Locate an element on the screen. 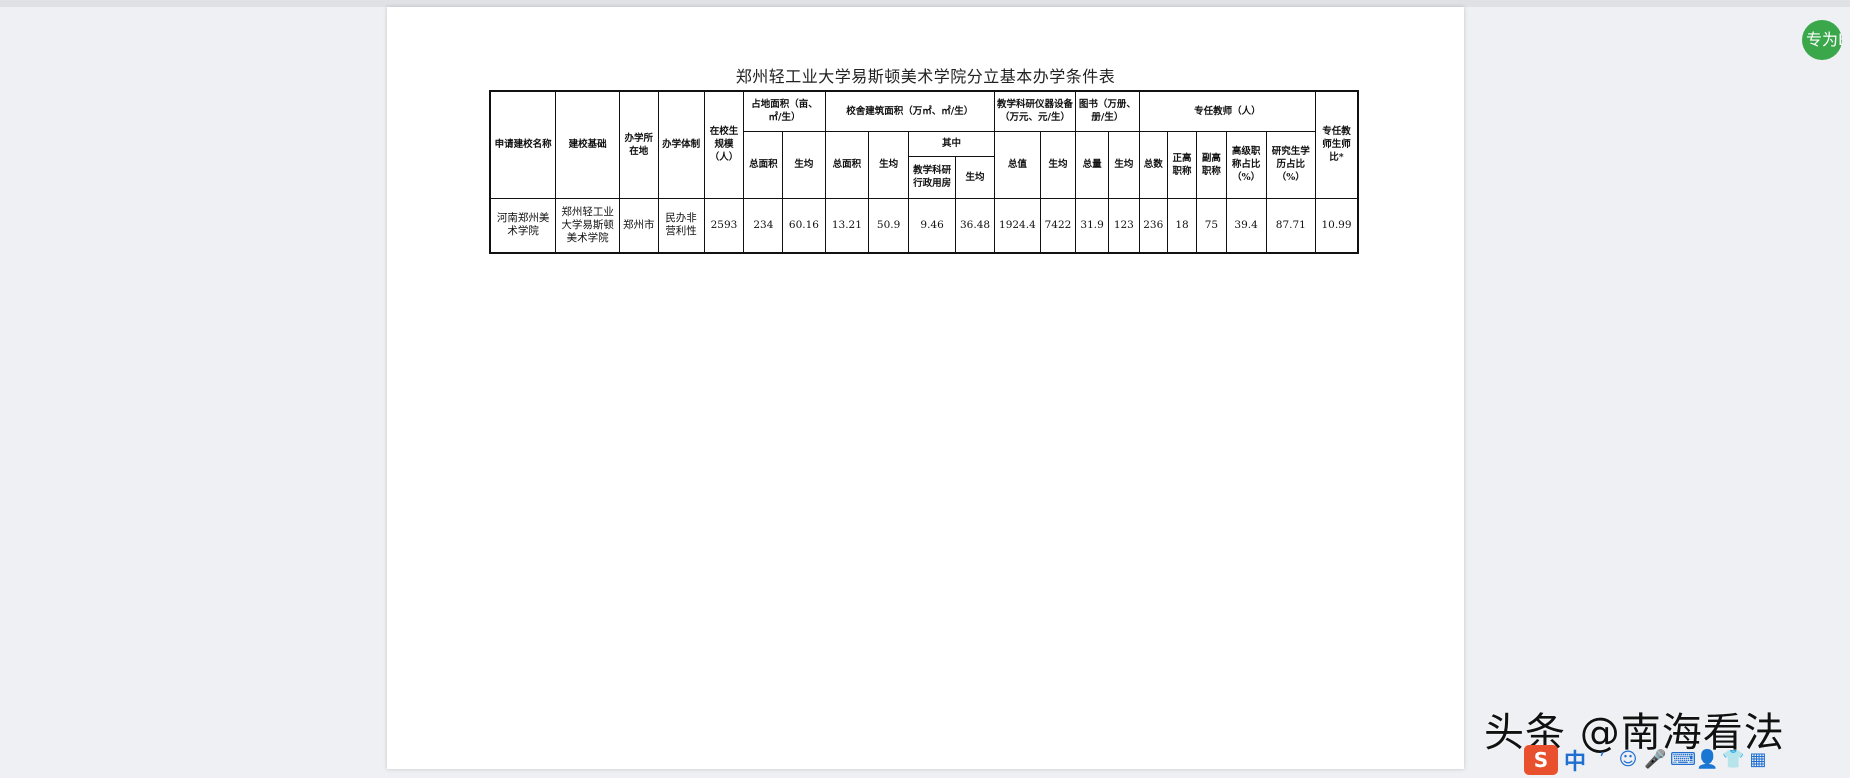 The image size is (1850, 778). cell-equip-per: 7422 is located at coordinates (1058, 225).